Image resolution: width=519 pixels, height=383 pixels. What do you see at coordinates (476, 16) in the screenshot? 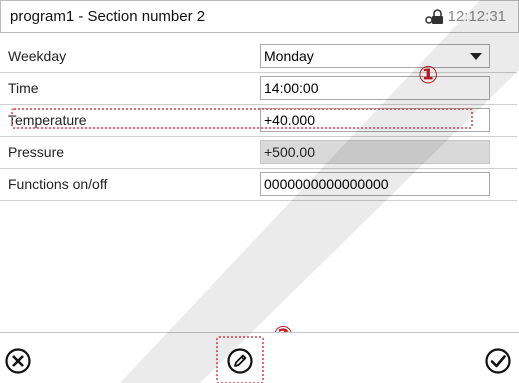
I see `clock-time: 12:12:31` at bounding box center [476, 16].